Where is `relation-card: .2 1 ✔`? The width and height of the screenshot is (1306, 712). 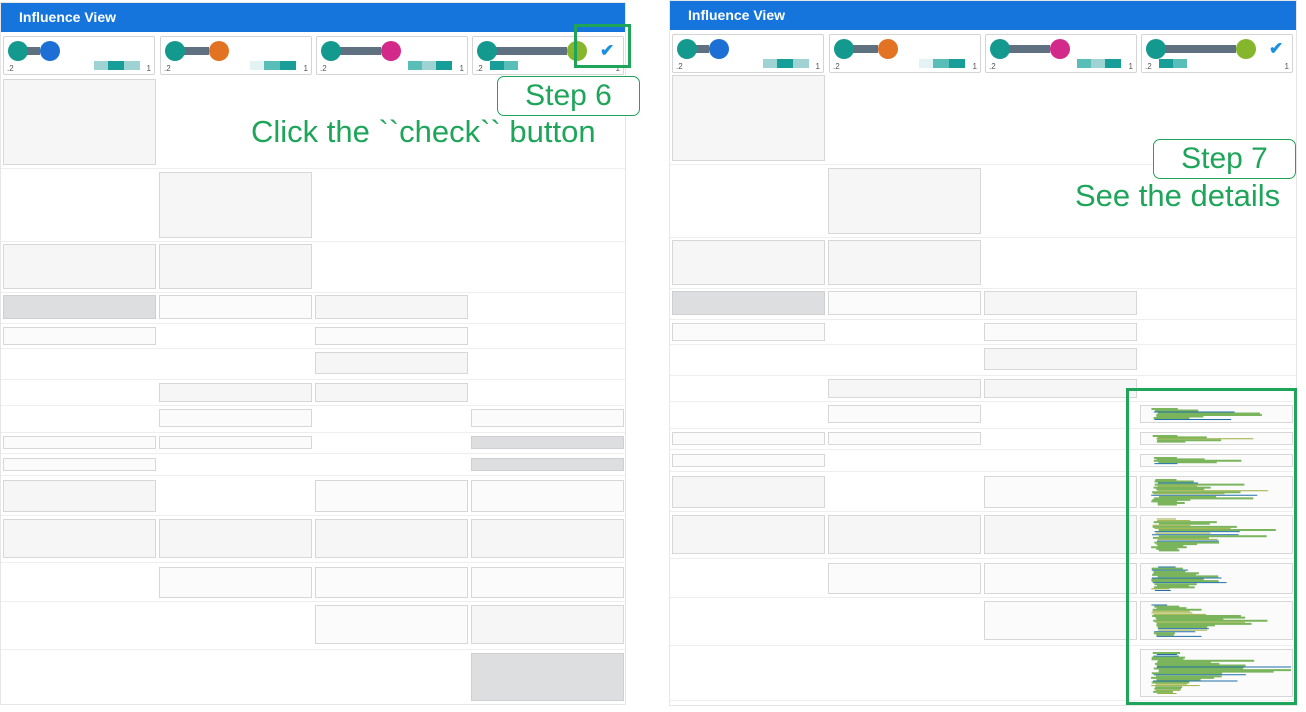
relation-card: .2 1 ✔ is located at coordinates (1217, 53).